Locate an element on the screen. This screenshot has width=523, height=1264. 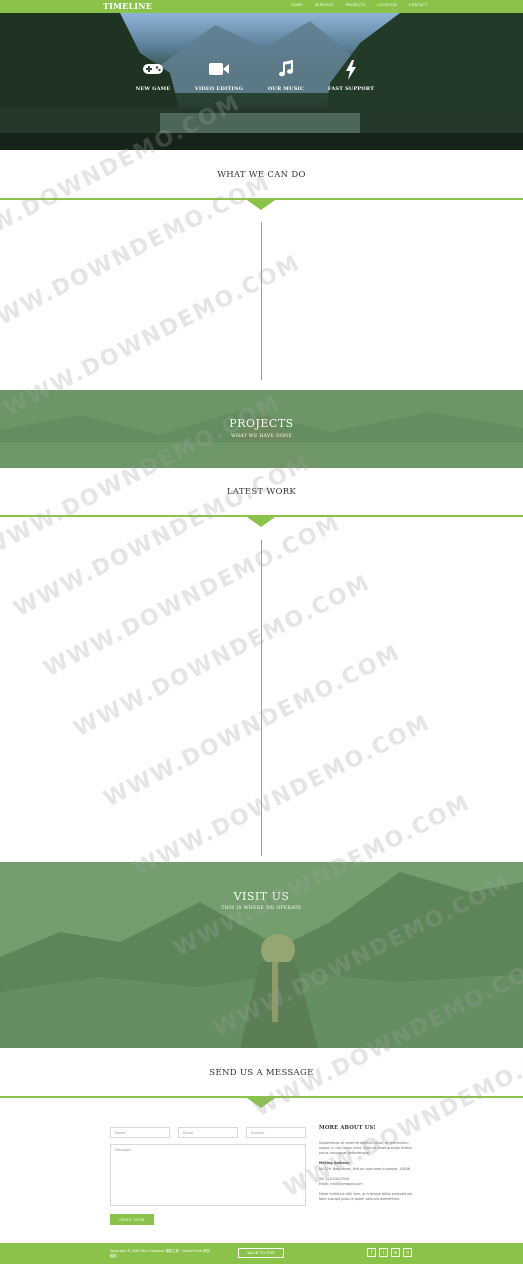
projects-subtitle: WHAT WE HAVE DONE is located at coordinates (261, 436).